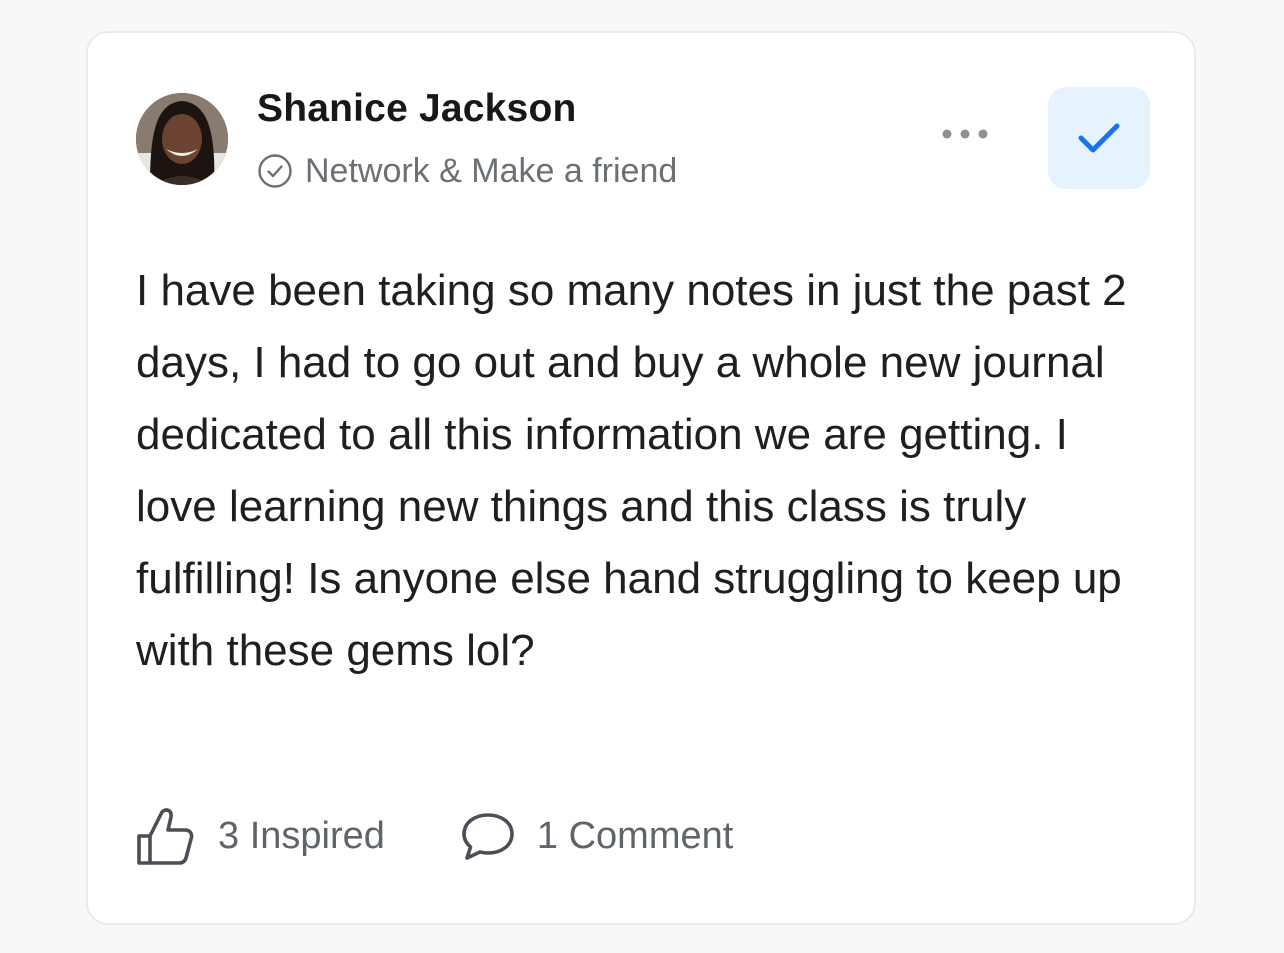 This screenshot has width=1284, height=953. Describe the element at coordinates (275, 171) in the screenshot. I see `check-circle-icon` at that location.